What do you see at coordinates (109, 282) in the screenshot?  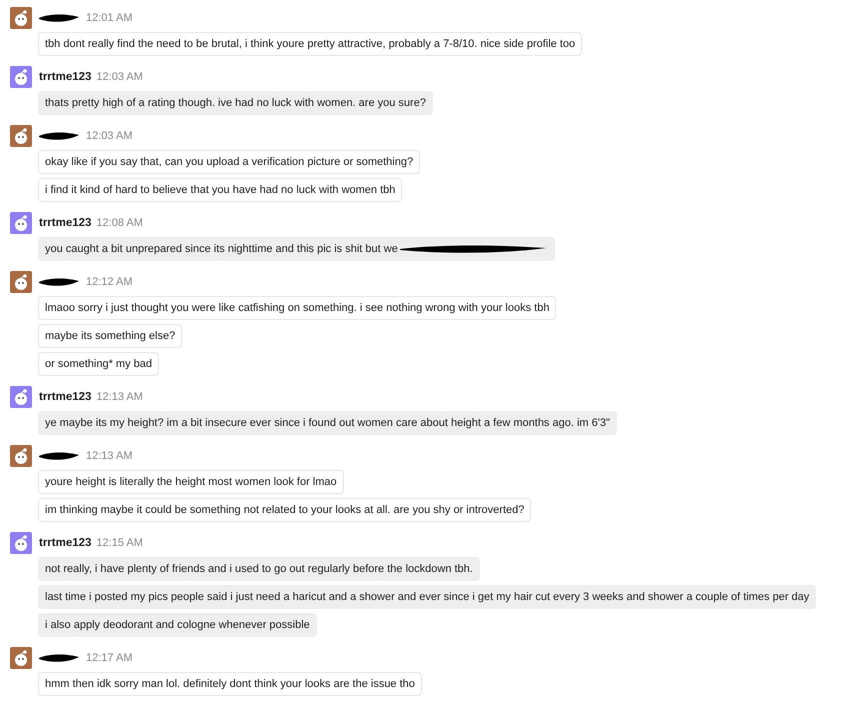 I see `message-time: 12:12 AM` at bounding box center [109, 282].